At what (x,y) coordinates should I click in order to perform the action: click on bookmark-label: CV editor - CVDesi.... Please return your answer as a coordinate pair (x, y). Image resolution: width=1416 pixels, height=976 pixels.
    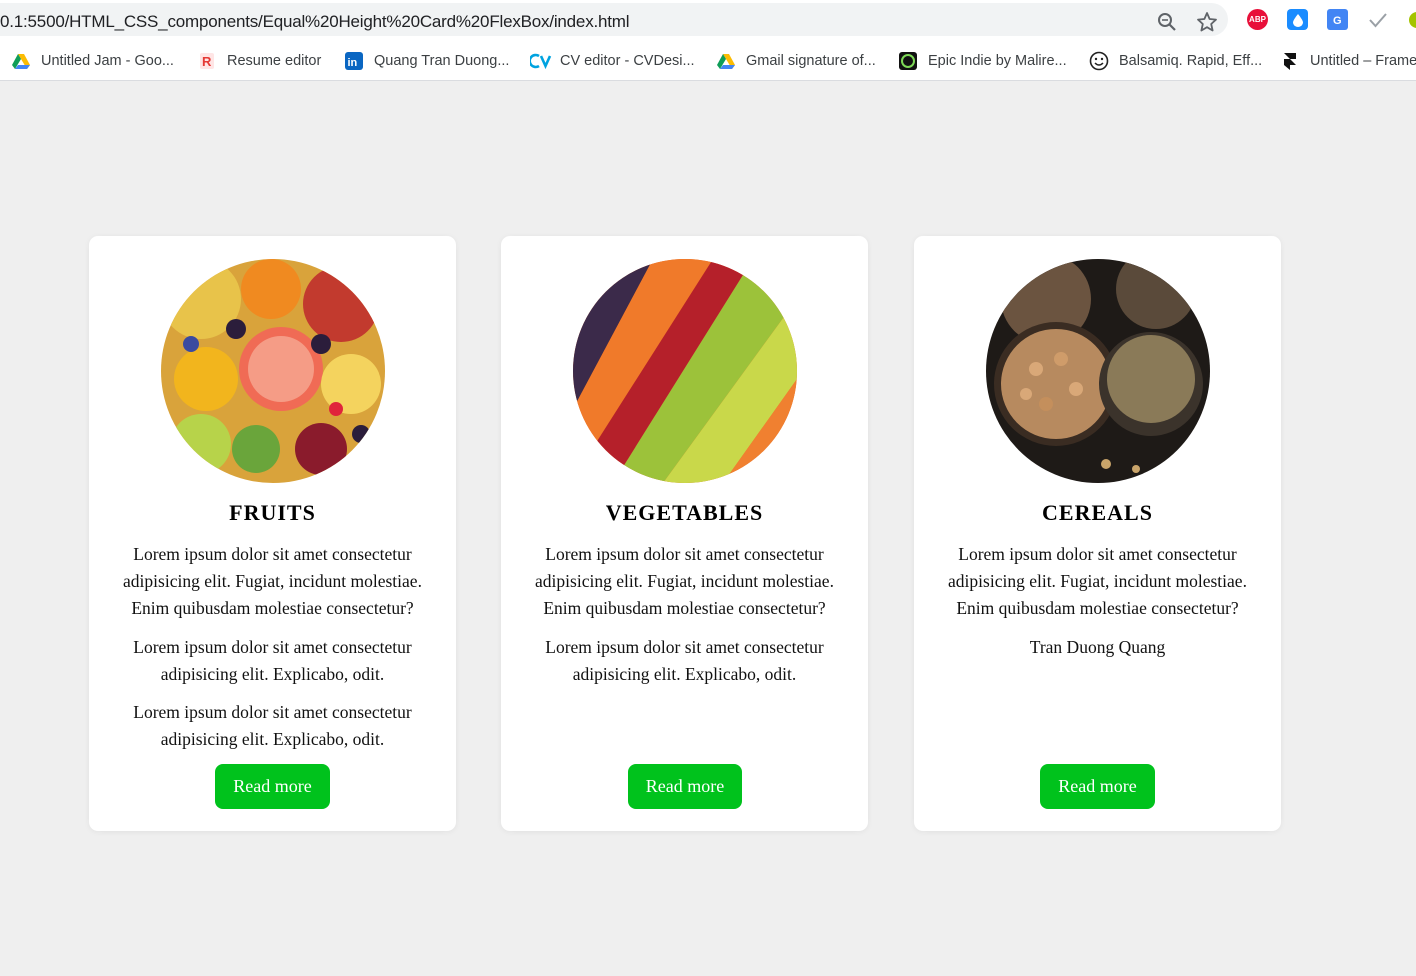
    Looking at the image, I should click on (627, 61).